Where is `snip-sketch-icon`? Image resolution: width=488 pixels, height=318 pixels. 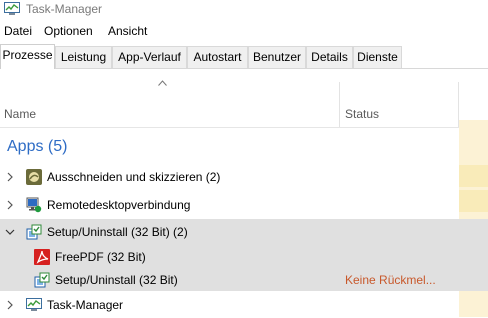 snip-sketch-icon is located at coordinates (34, 177).